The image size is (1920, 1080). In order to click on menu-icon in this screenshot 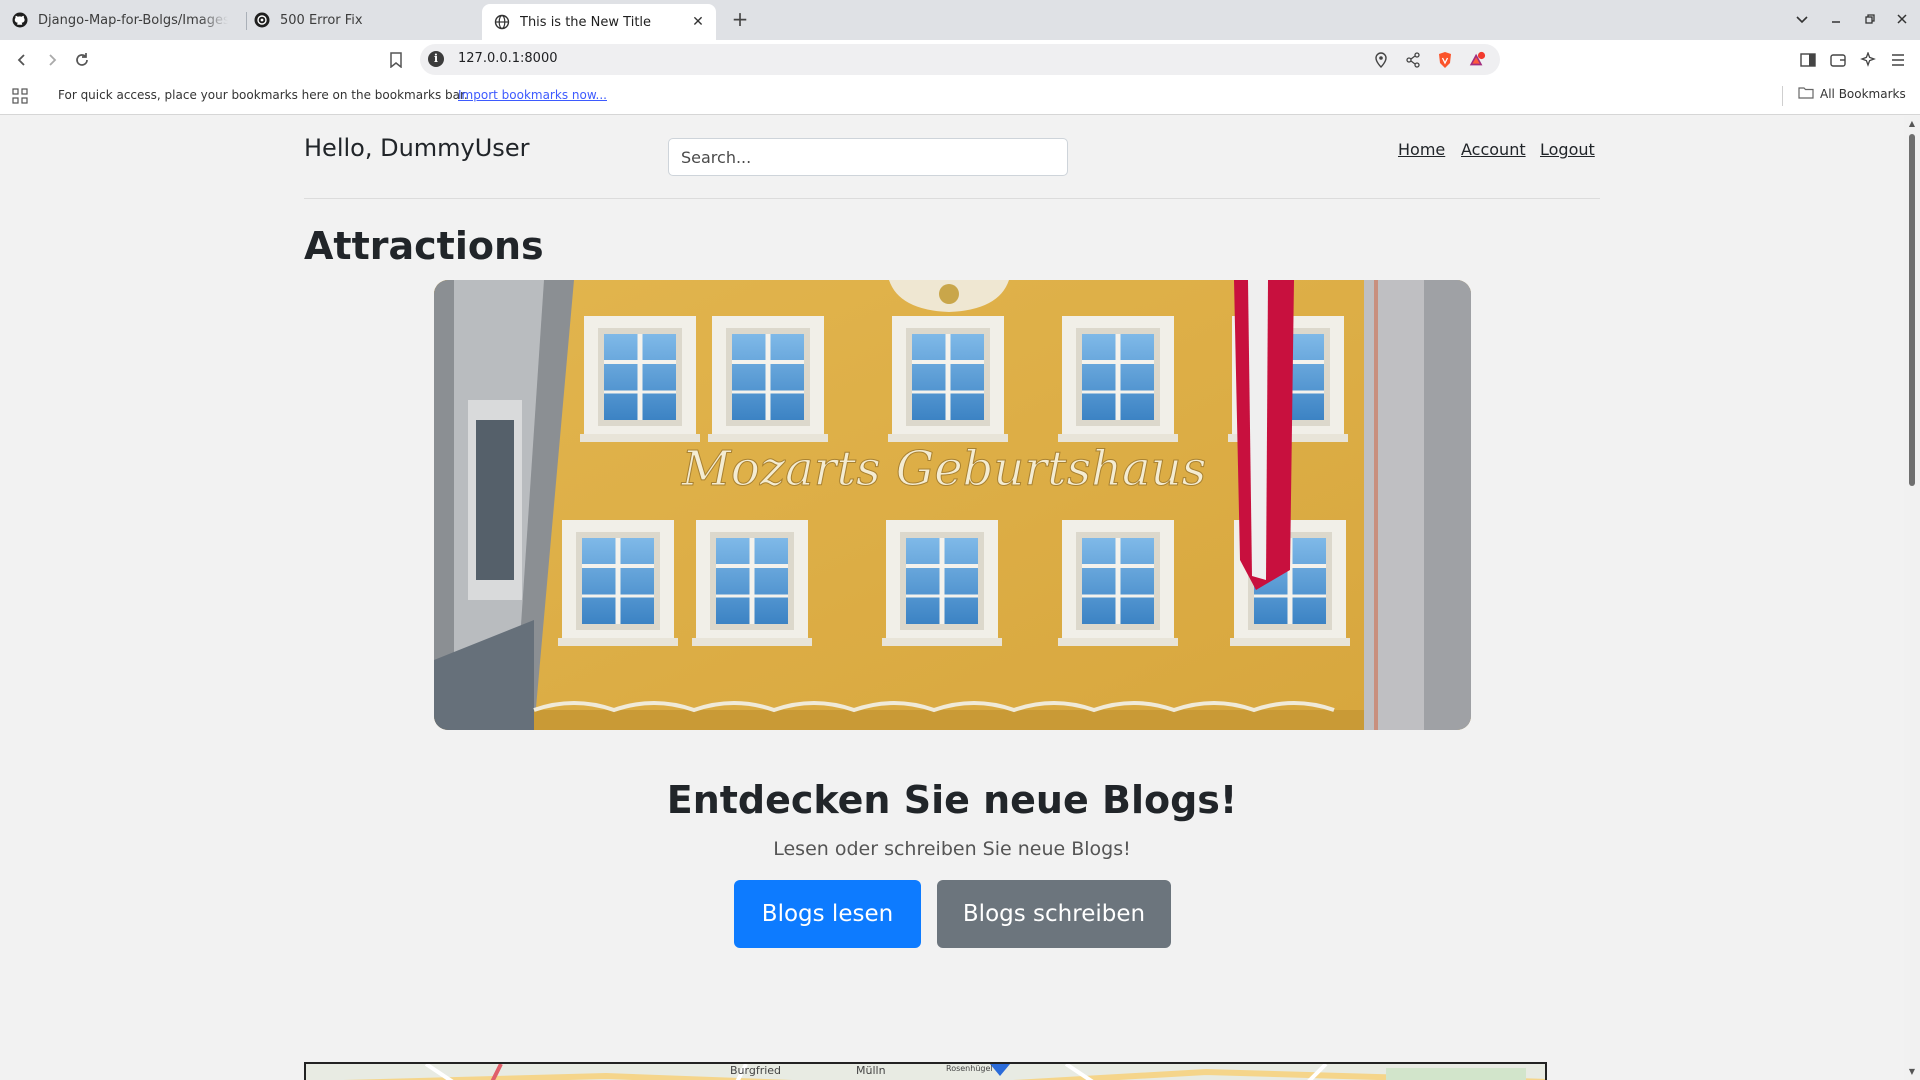, I will do `click(1898, 60)`.